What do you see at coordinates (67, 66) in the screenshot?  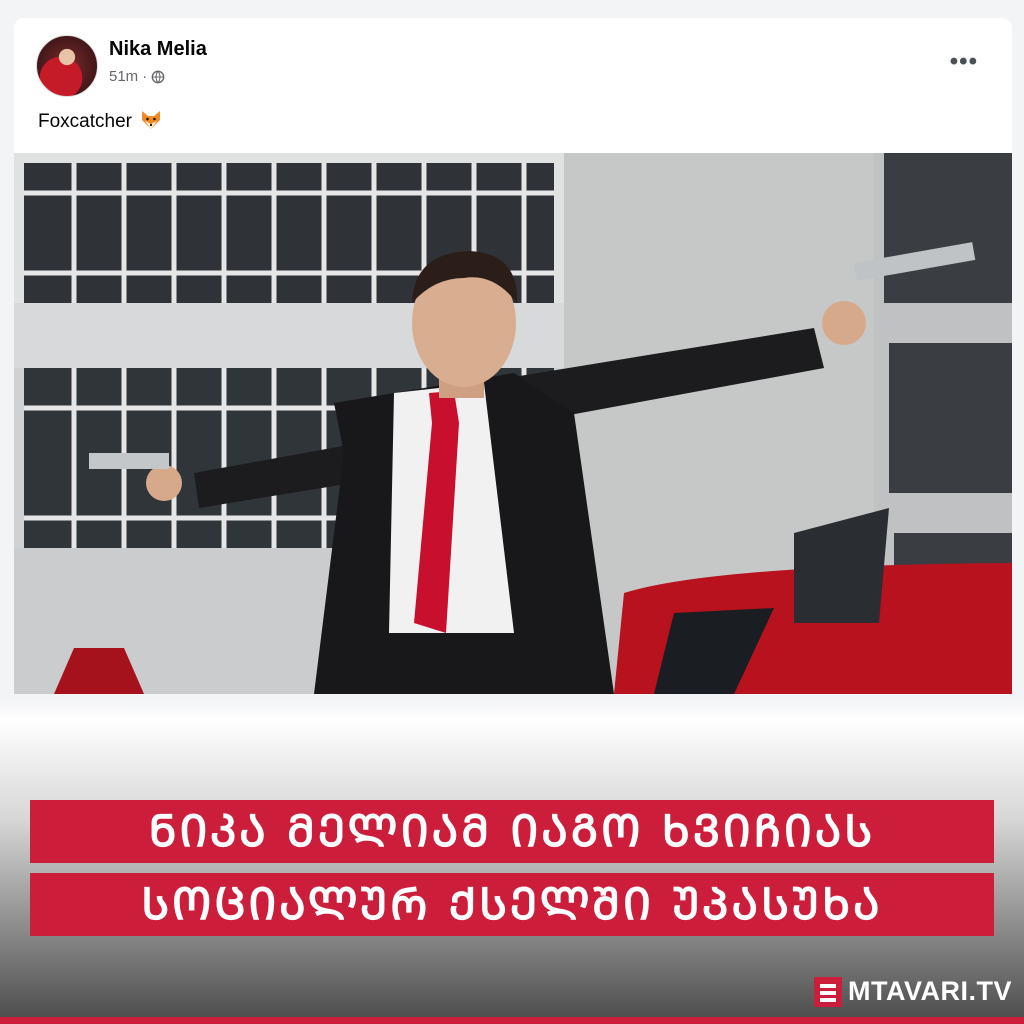 I see `avatar` at bounding box center [67, 66].